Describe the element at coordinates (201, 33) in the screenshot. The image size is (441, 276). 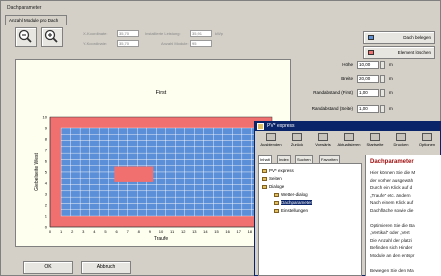
I see `leistung-field: 35,91` at that location.